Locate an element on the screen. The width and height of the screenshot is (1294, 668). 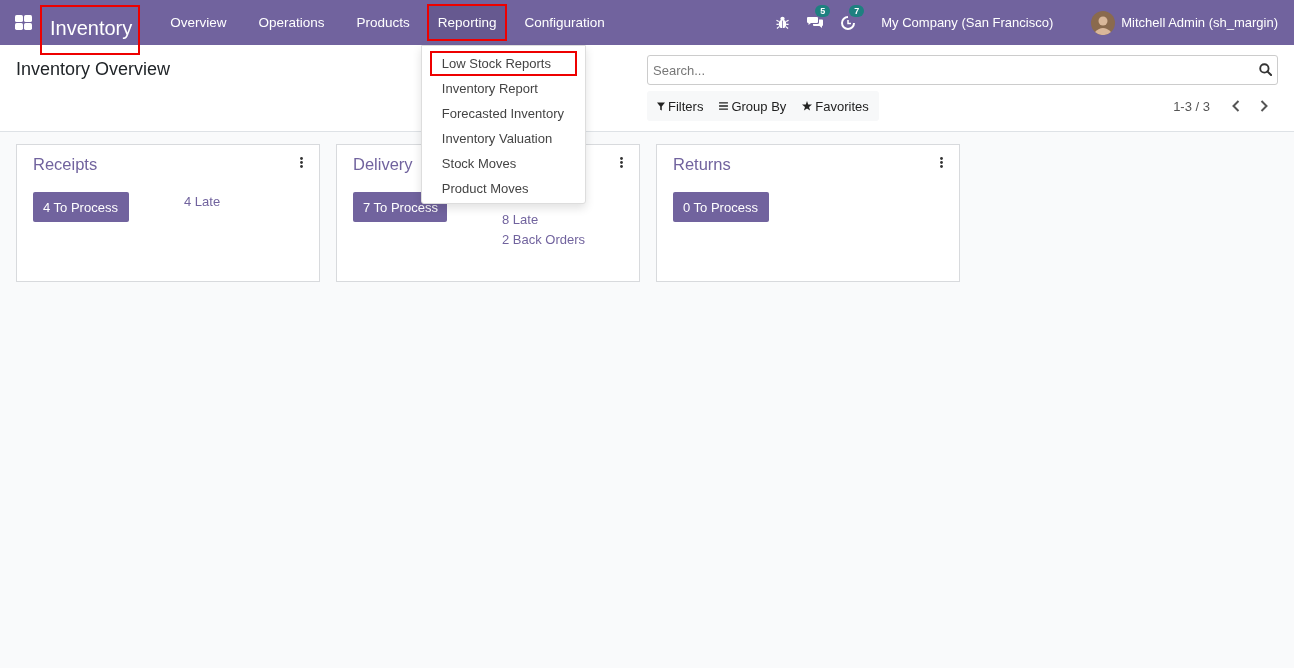
company-switcher: My Company (San Francisco) is located at coordinates (967, 22).